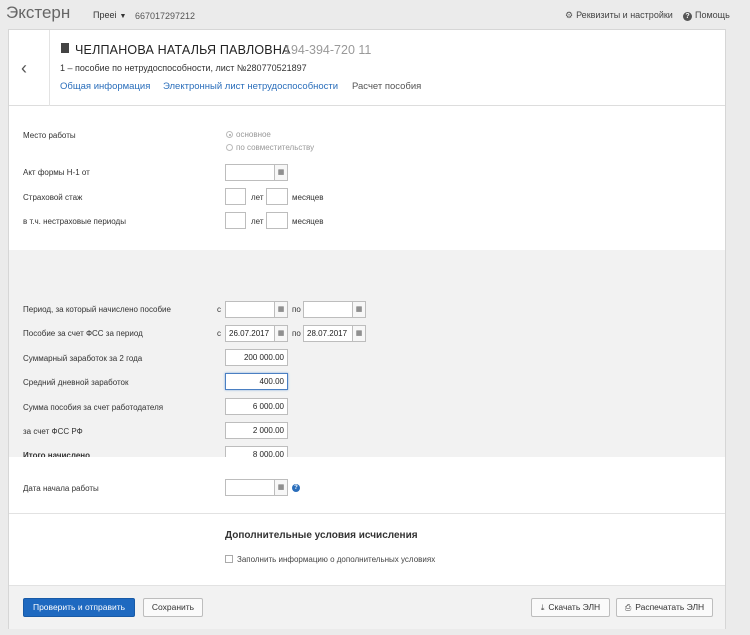  I want to click on snils-number: 194-394-720 11, so click(328, 50).